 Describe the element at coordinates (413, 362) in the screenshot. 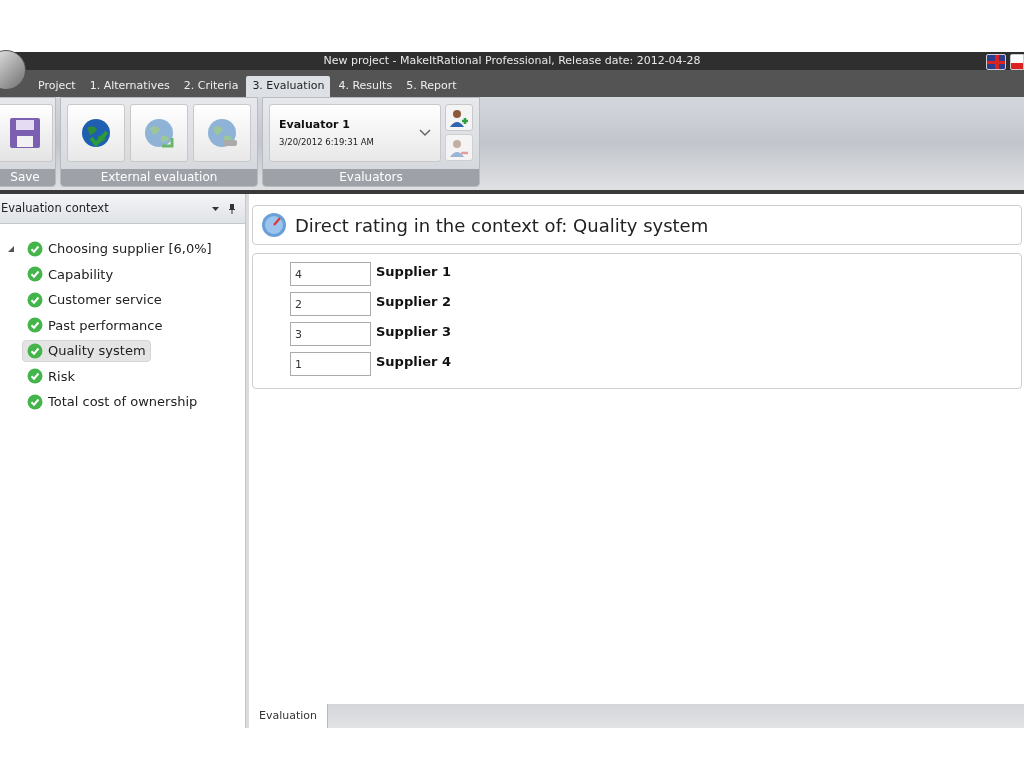

I see `alternative-label: Supplier 4` at that location.